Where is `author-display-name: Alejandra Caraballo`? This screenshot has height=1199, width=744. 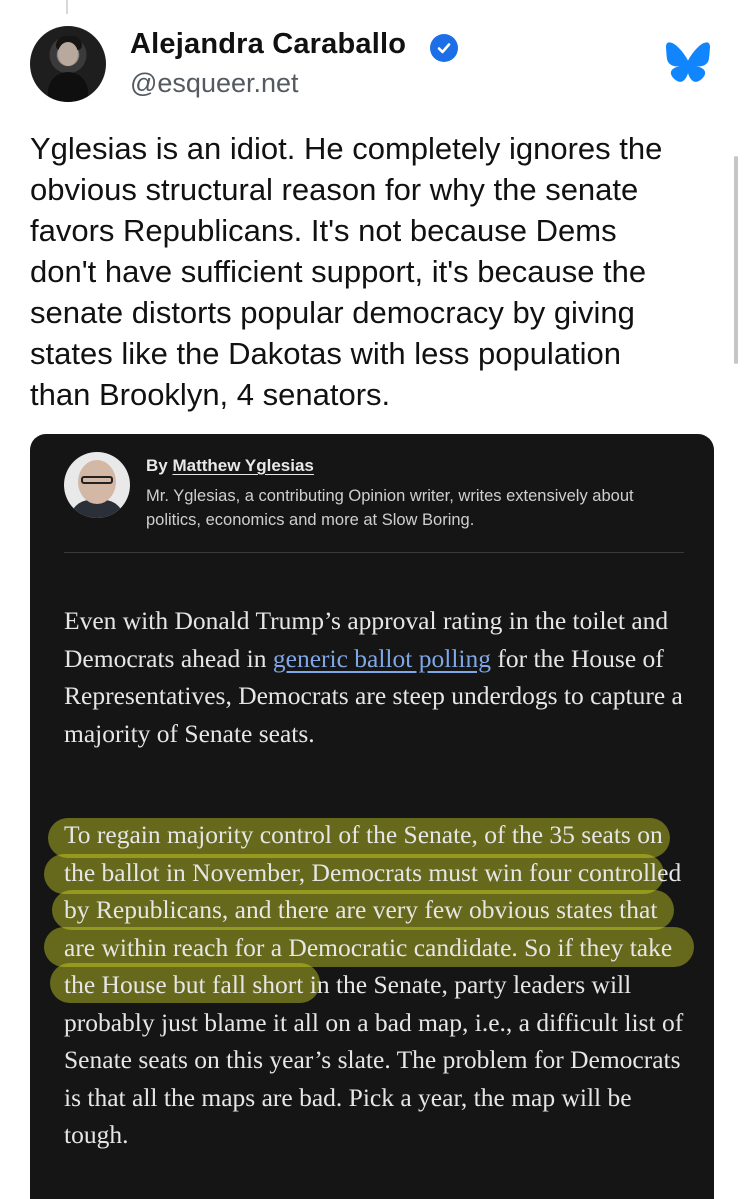 author-display-name: Alejandra Caraballo is located at coordinates (268, 44).